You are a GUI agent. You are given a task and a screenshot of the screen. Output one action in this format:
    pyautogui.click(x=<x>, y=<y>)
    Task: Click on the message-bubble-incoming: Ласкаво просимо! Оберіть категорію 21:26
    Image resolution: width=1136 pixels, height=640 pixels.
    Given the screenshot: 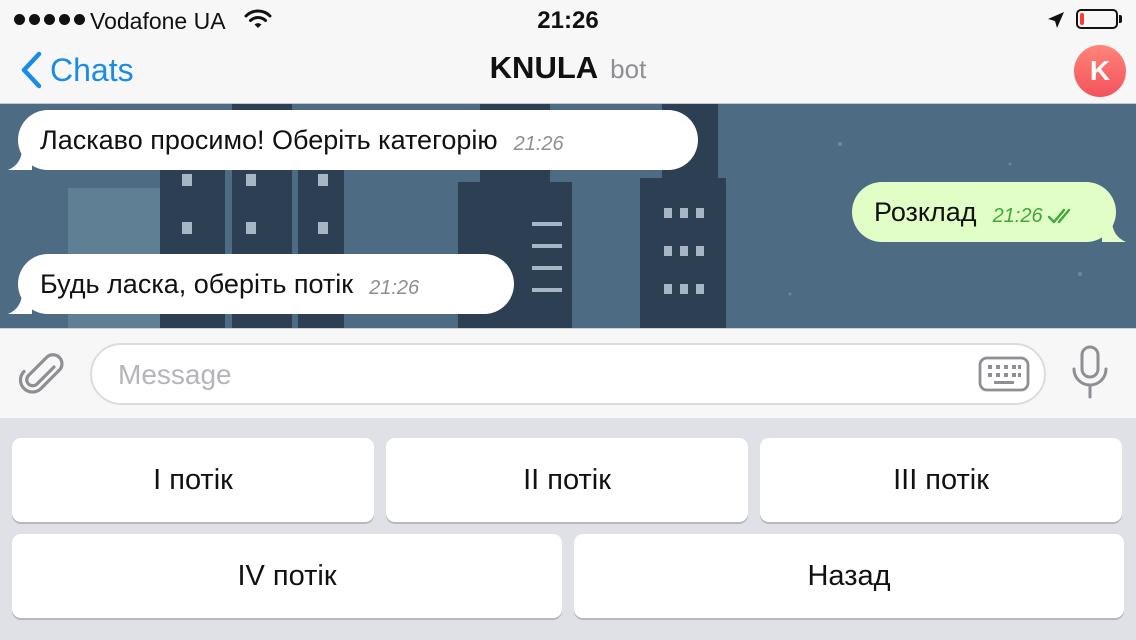 What is the action you would take?
    pyautogui.click(x=353, y=140)
    